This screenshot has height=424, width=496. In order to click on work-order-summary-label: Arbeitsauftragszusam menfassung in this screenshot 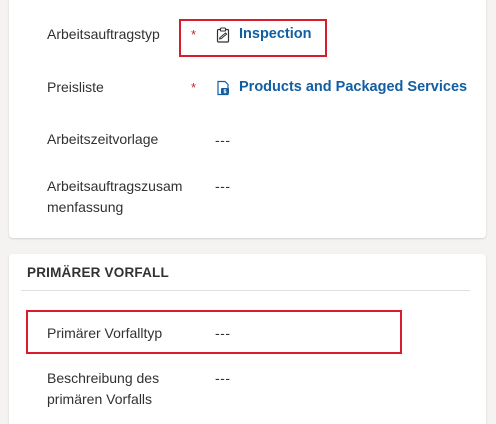, I will do `click(114, 197)`.